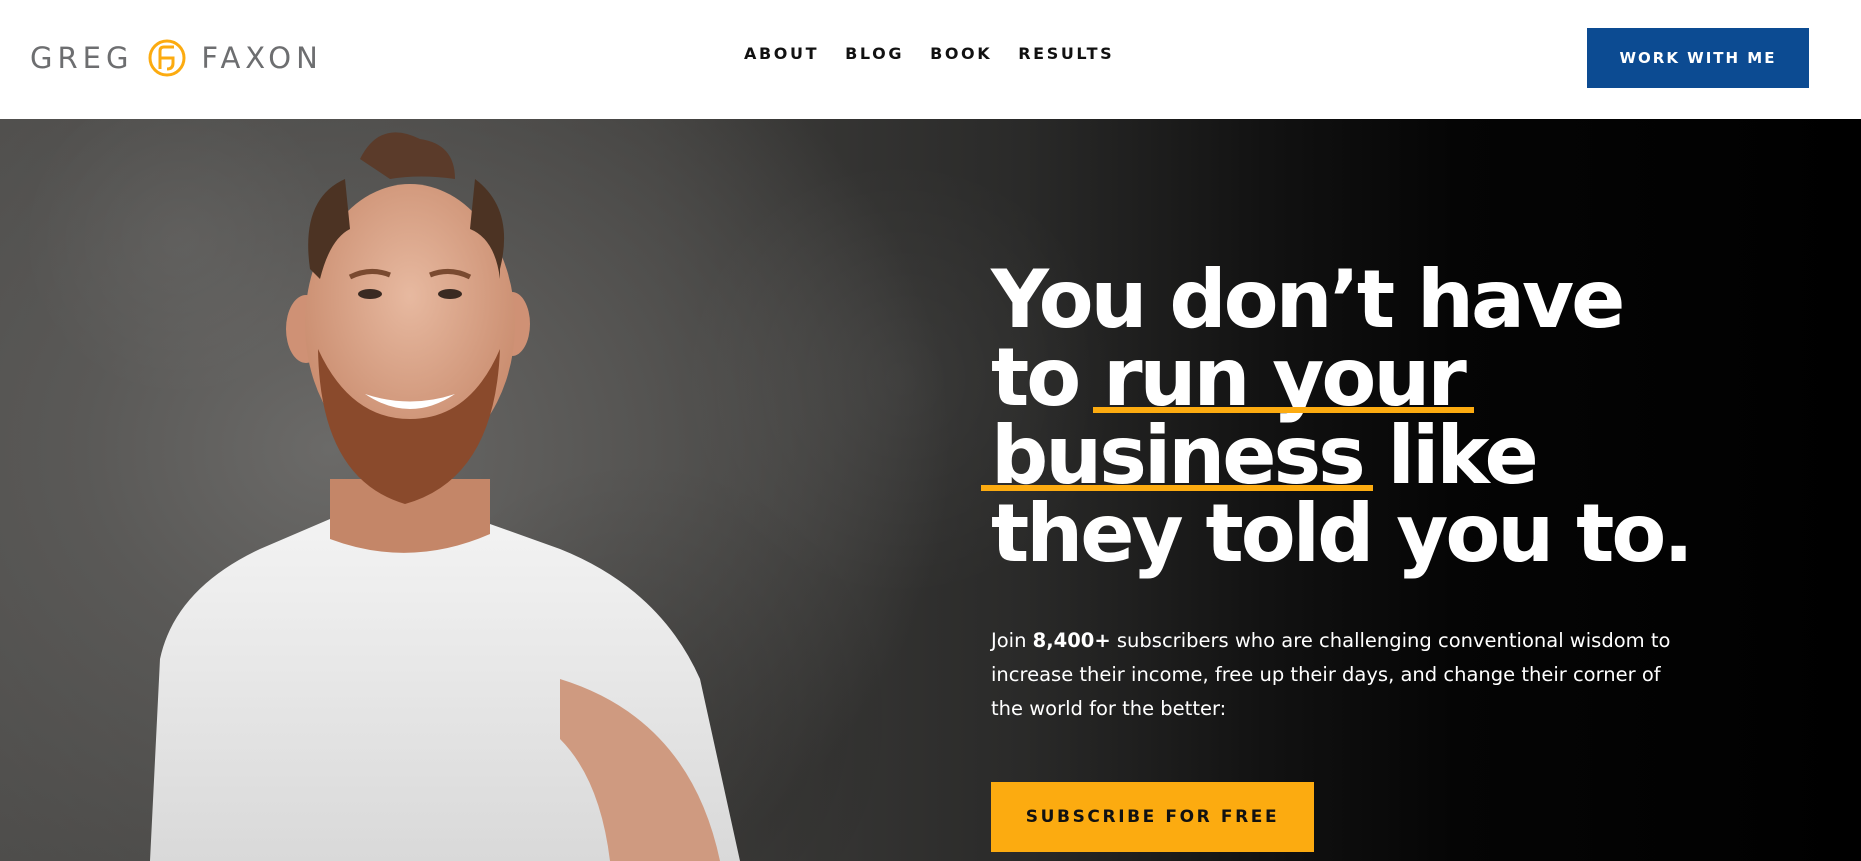  I want to click on subcopy-lead: Join, so click(1012, 640).